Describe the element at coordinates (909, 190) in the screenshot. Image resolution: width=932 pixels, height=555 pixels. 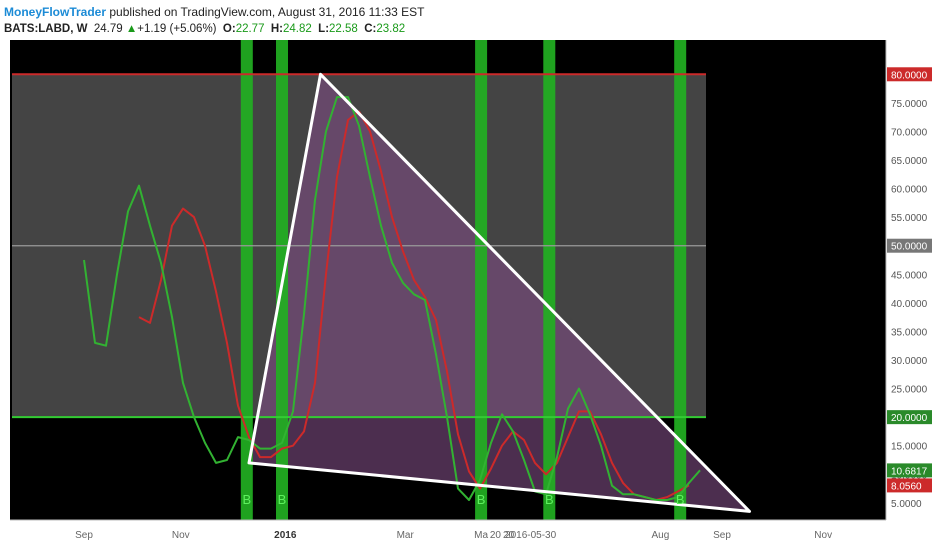
I see `price-tick-label: 60.0000` at that location.